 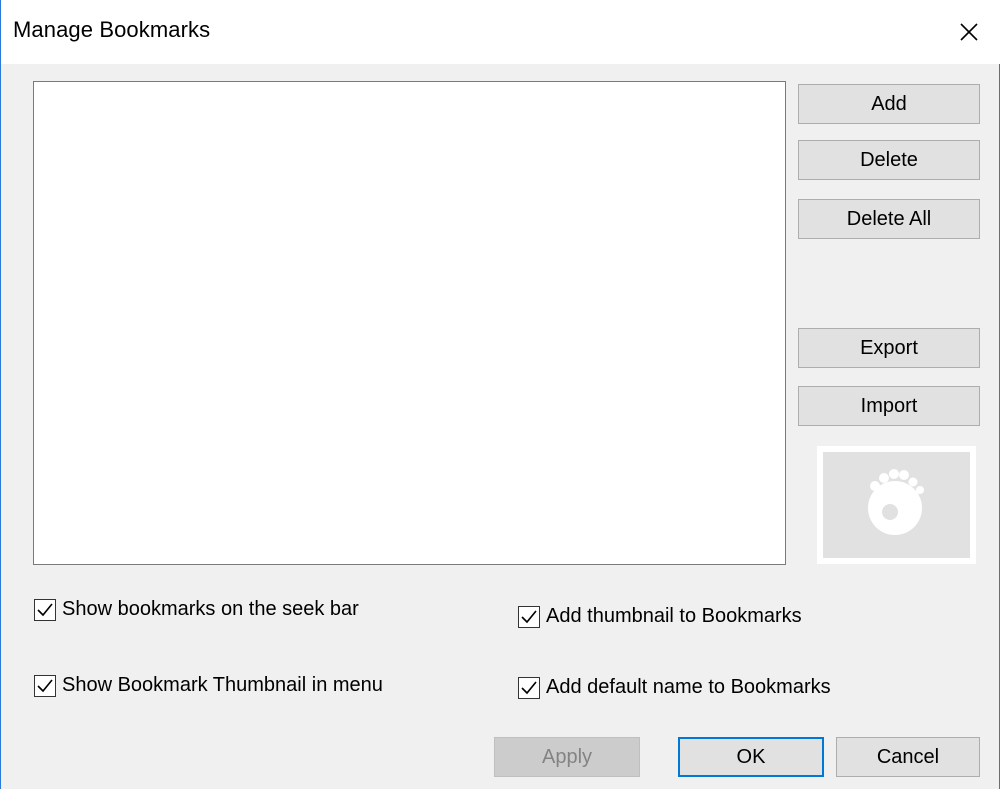 What do you see at coordinates (889, 160) in the screenshot?
I see `delete-button: Delete` at bounding box center [889, 160].